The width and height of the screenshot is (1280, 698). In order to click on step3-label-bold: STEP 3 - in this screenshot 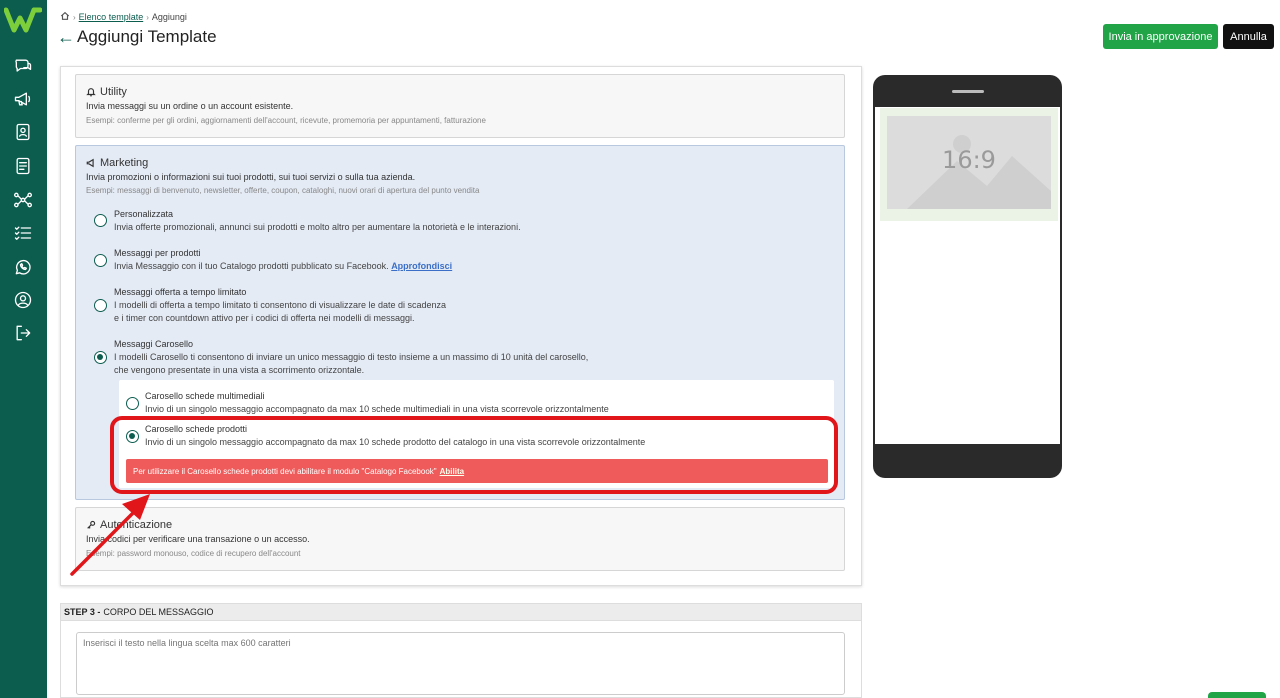, I will do `click(82, 612)`.